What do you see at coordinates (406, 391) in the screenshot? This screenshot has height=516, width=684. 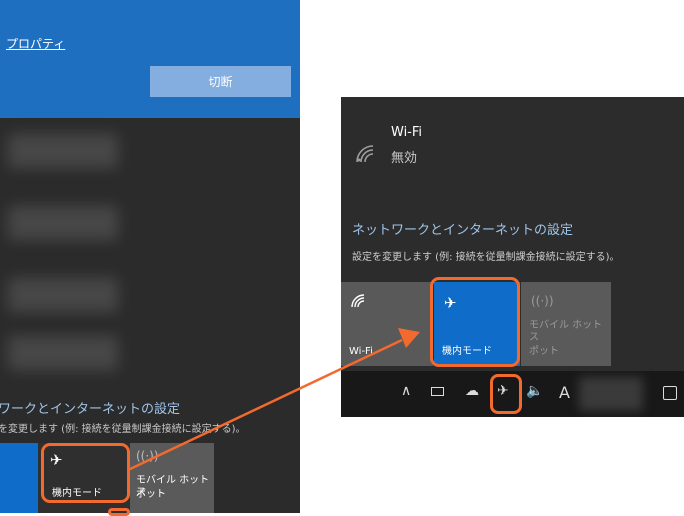 I see `show-hidden-icons-chevron: ∧` at bounding box center [406, 391].